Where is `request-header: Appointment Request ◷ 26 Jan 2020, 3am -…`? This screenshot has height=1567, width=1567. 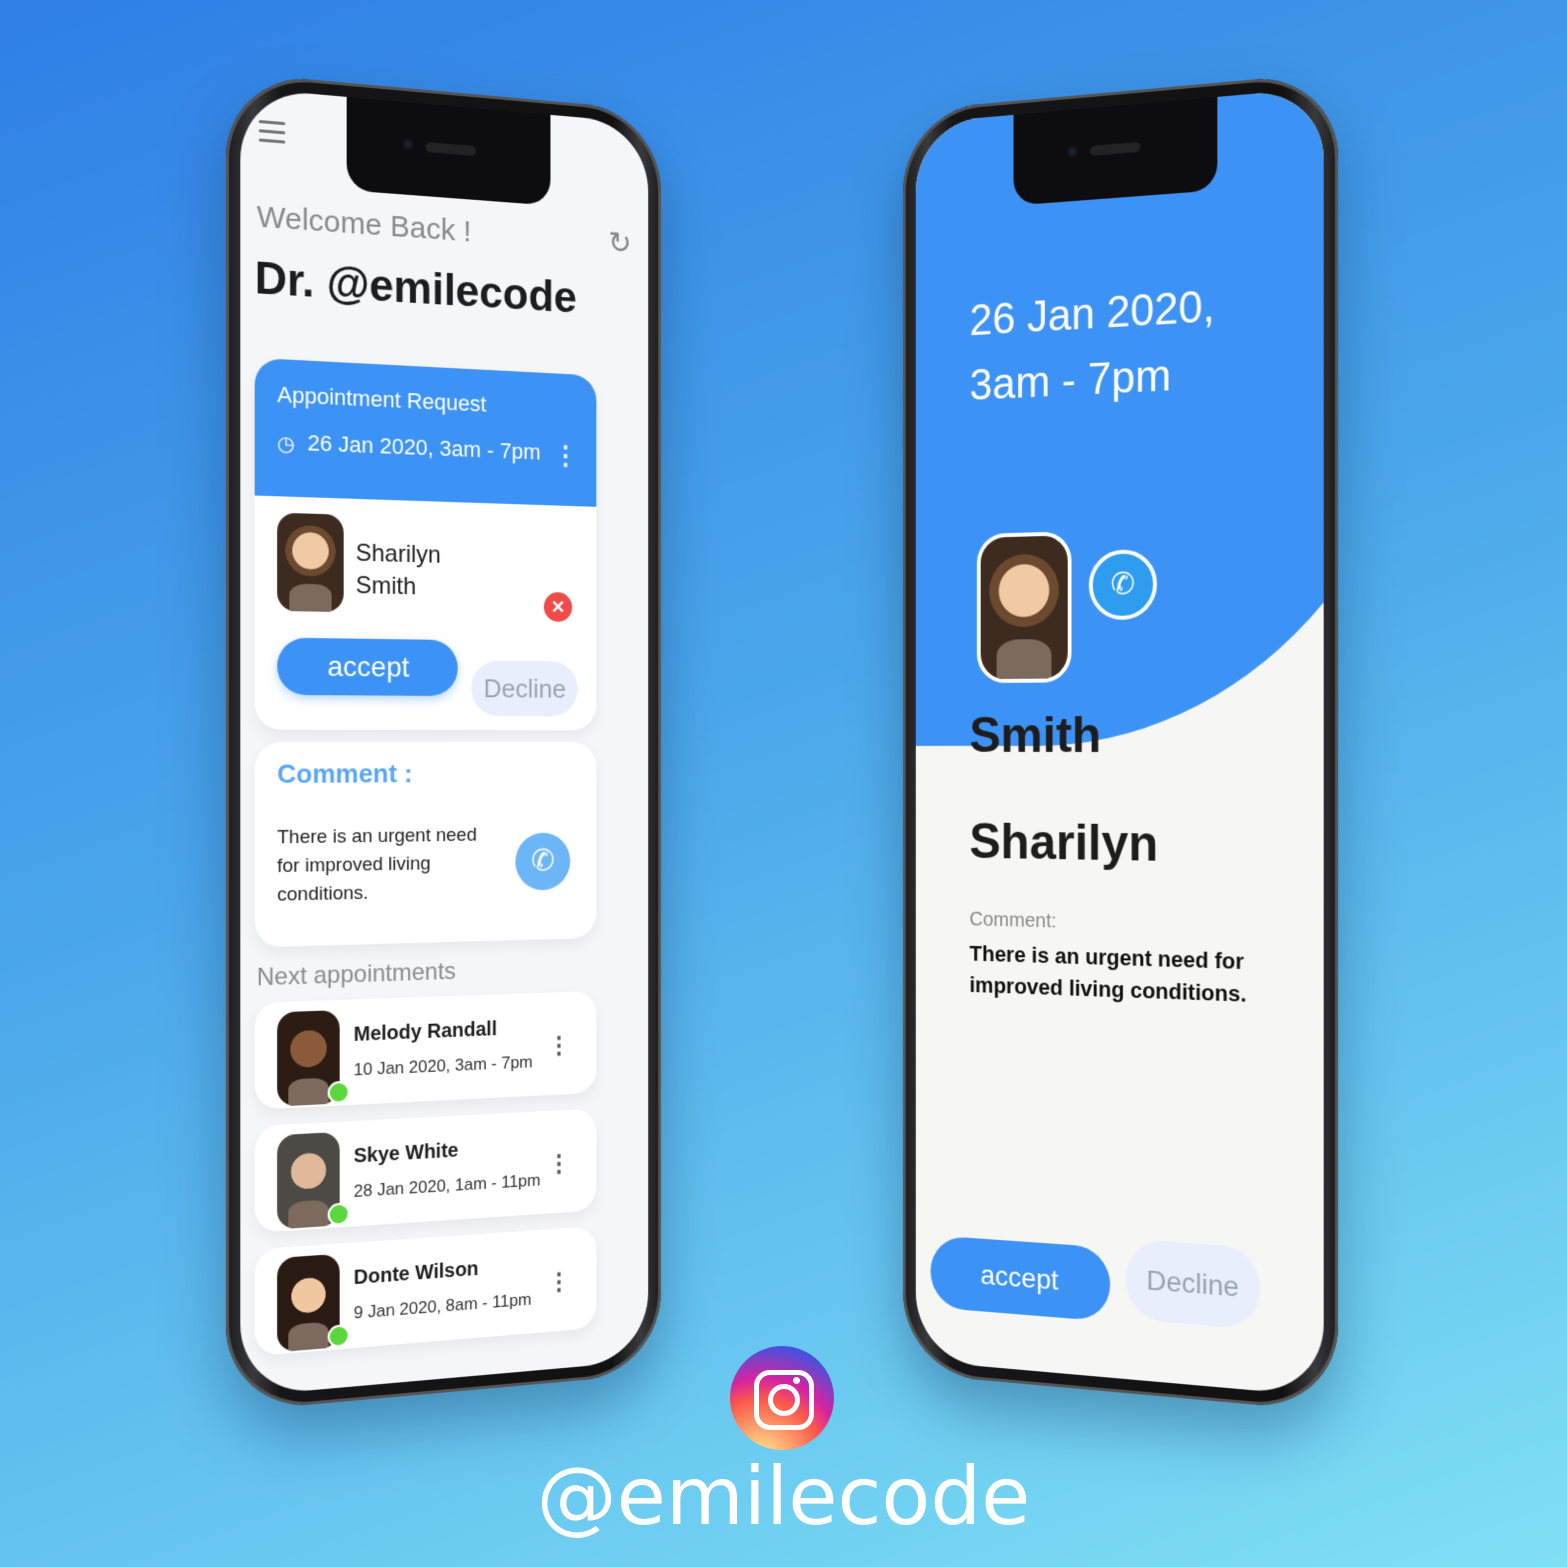 request-header: Appointment Request ◷ 26 Jan 2020, 3am -… is located at coordinates (425, 432).